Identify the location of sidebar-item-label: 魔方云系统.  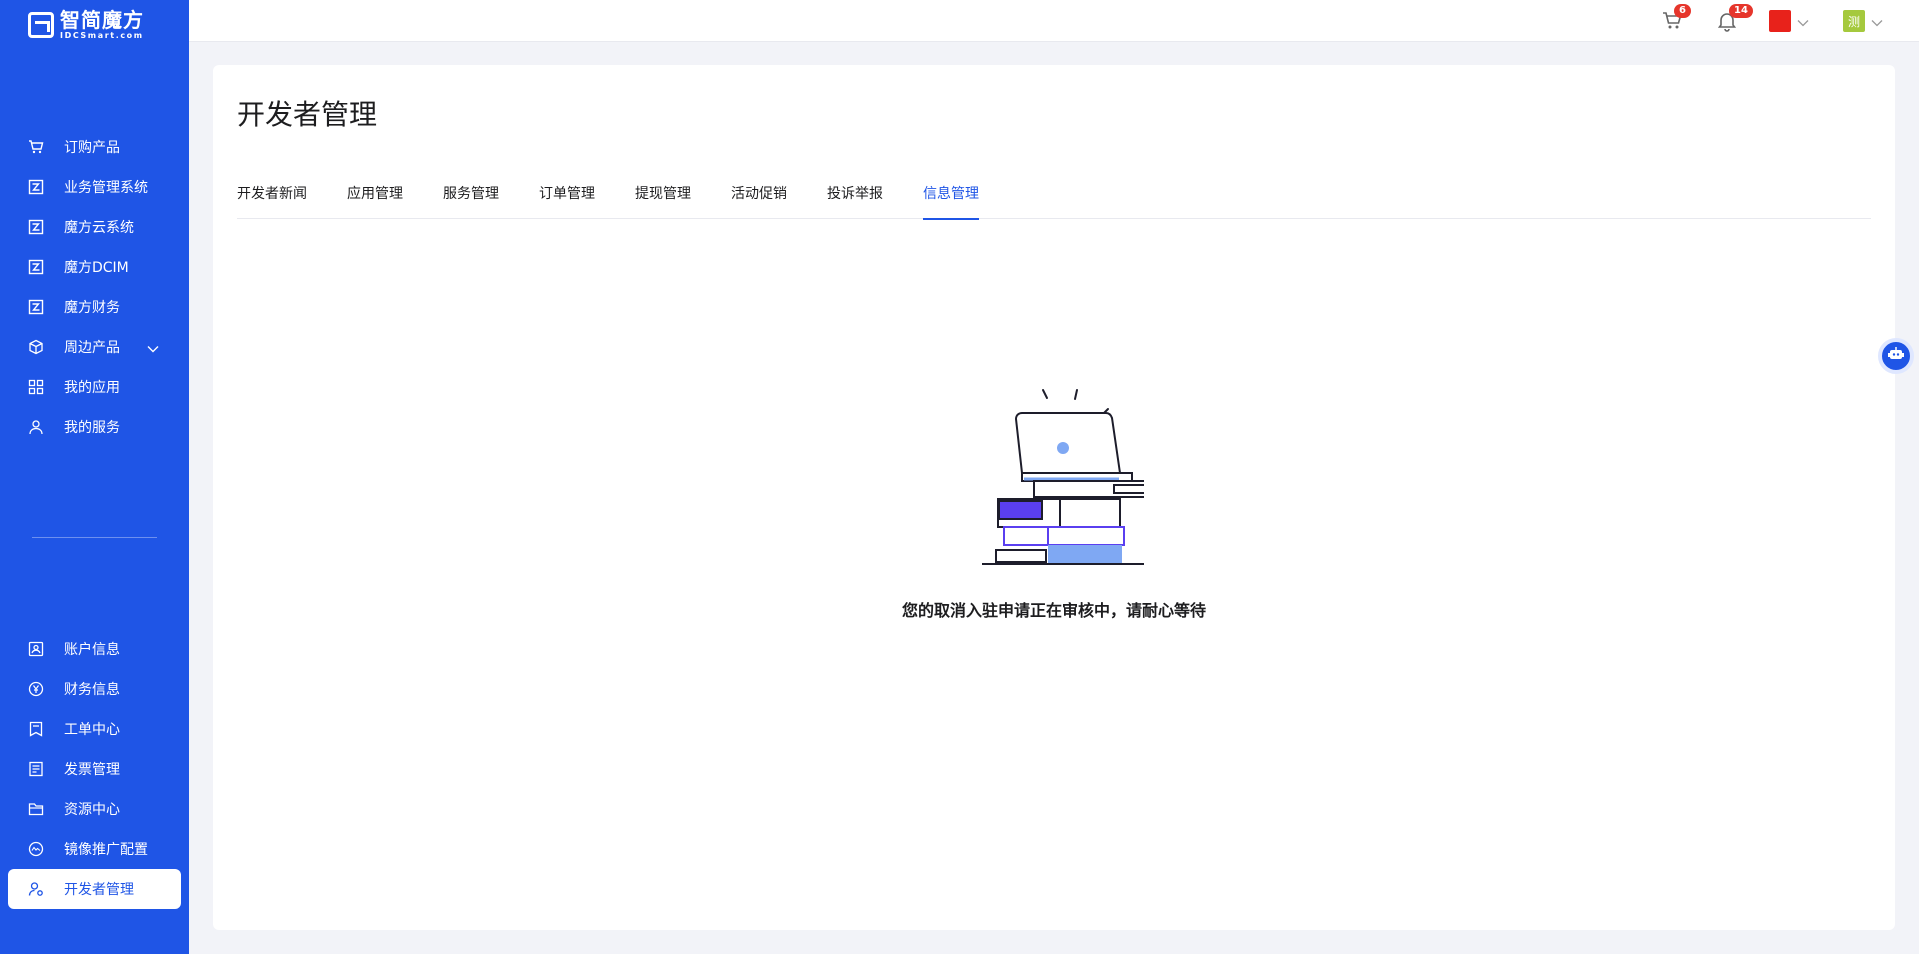
(99, 228).